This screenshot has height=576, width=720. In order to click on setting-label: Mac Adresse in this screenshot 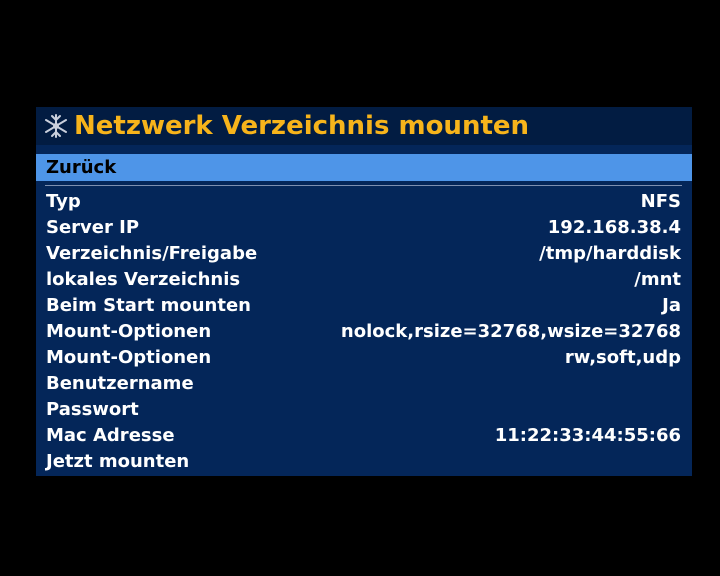, I will do `click(110, 435)`.